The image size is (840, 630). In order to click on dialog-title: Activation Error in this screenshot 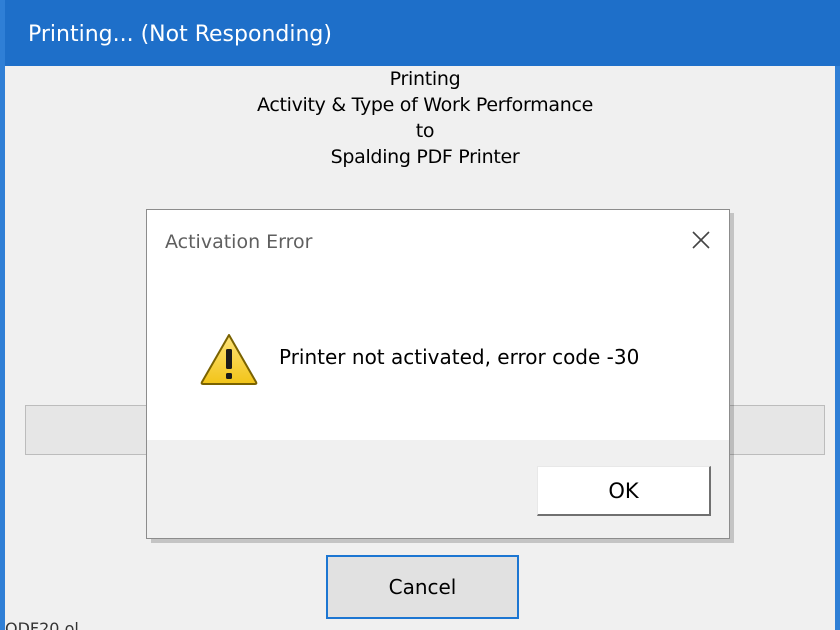, I will do `click(239, 242)`.